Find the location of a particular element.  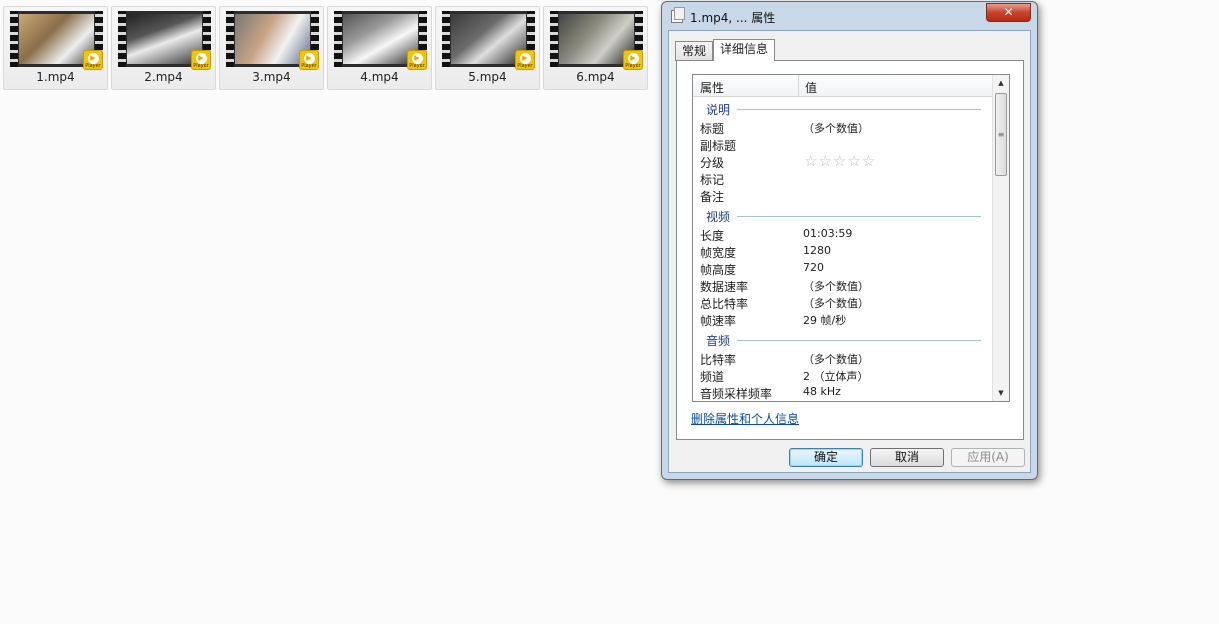

property-key: 长度 is located at coordinates (712, 236).